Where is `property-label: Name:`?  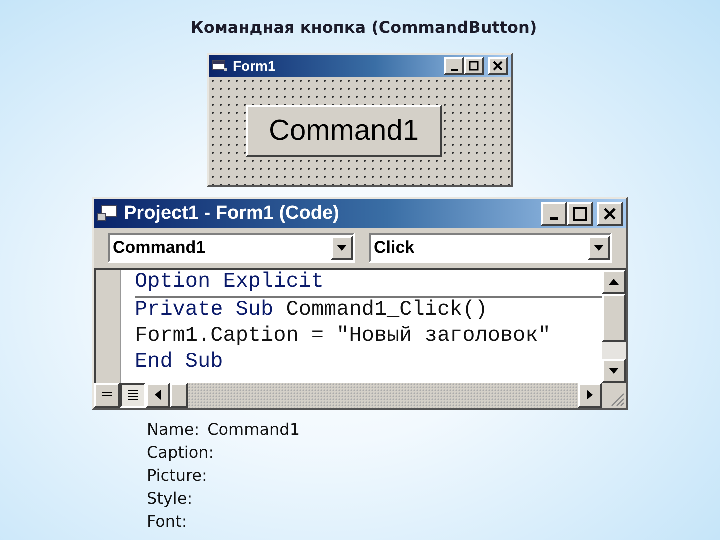
property-label: Name: is located at coordinates (173, 430).